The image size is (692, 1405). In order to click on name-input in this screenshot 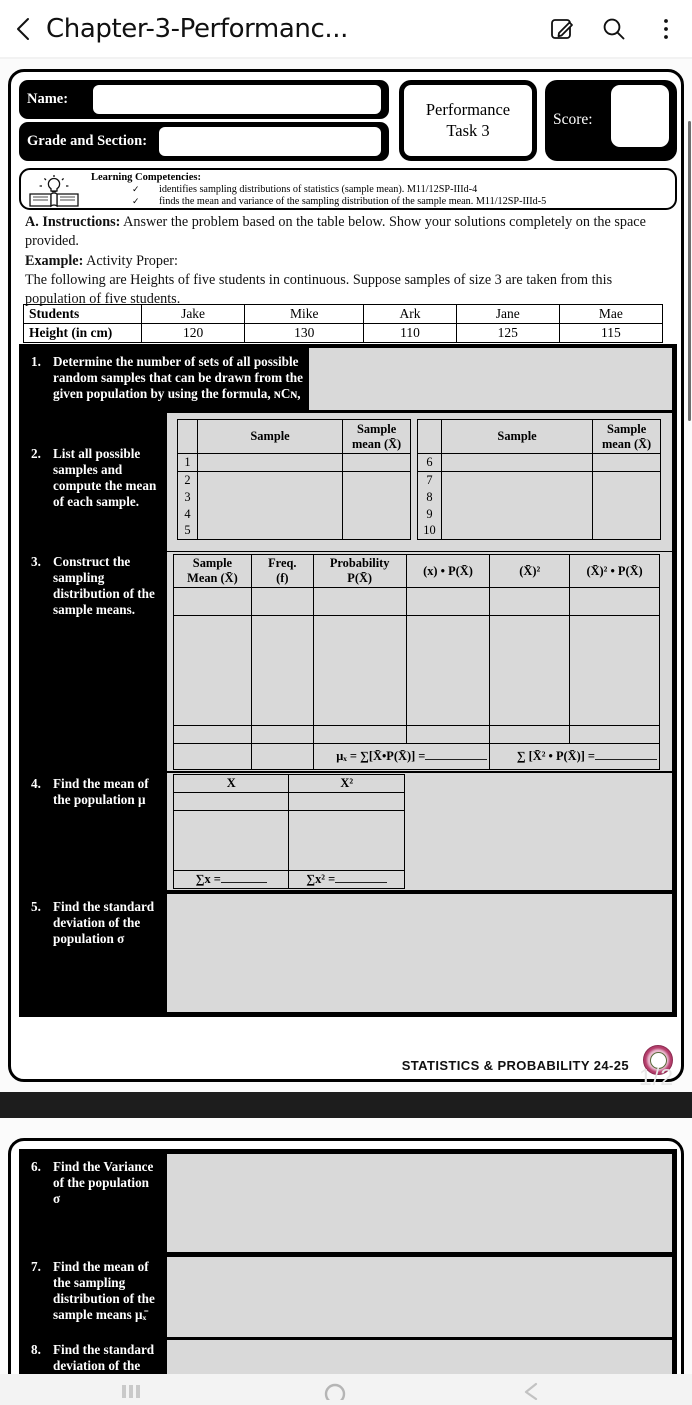, I will do `click(237, 99)`.